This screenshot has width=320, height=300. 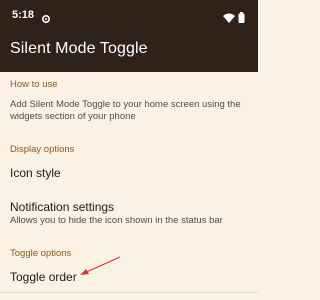 I want to click on section-header-display-options: Display options, so click(x=42, y=149).